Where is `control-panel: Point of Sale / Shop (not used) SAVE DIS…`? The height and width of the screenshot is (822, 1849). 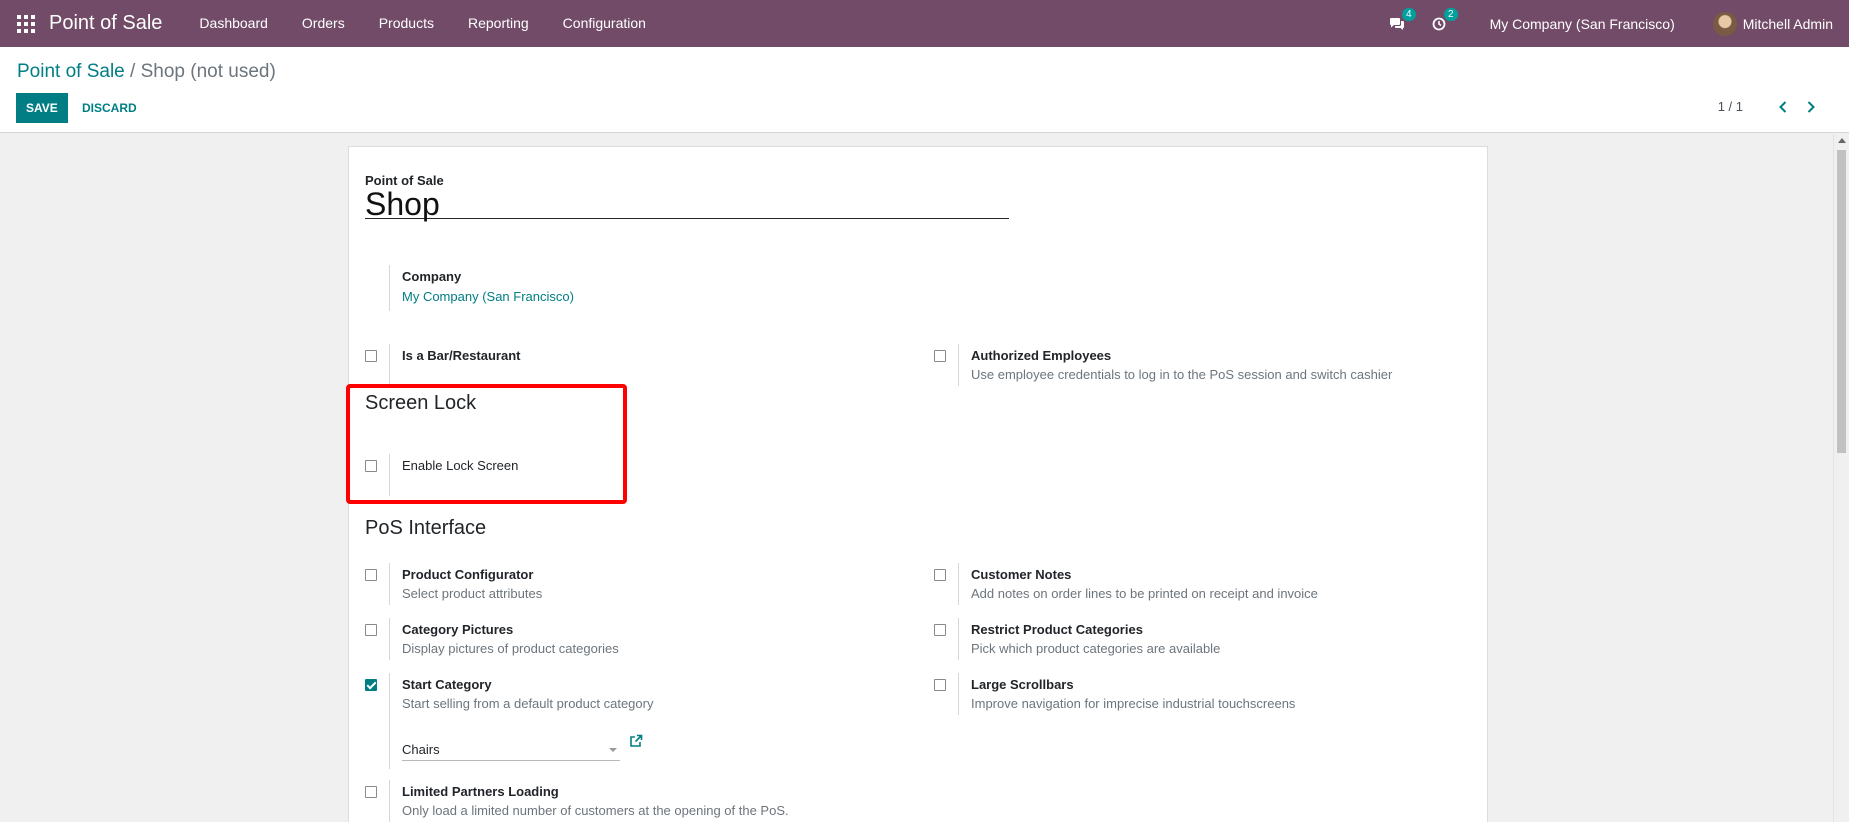 control-panel: Point of Sale / Shop (not used) SAVE DIS… is located at coordinates (924, 90).